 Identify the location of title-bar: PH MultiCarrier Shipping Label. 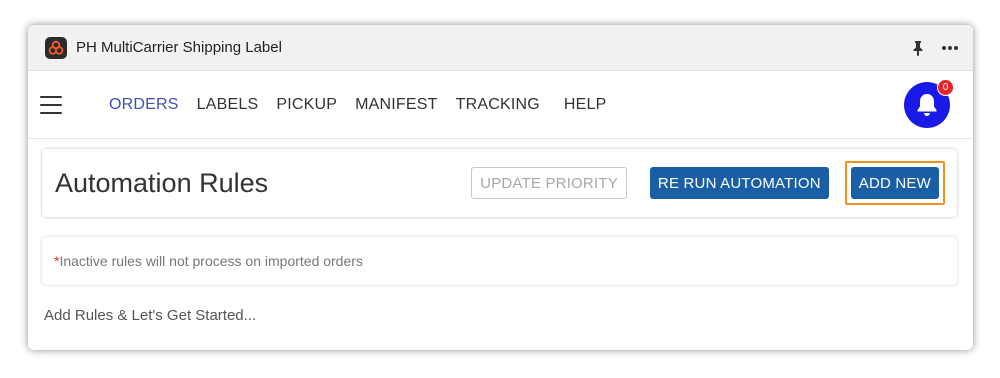
(500, 48).